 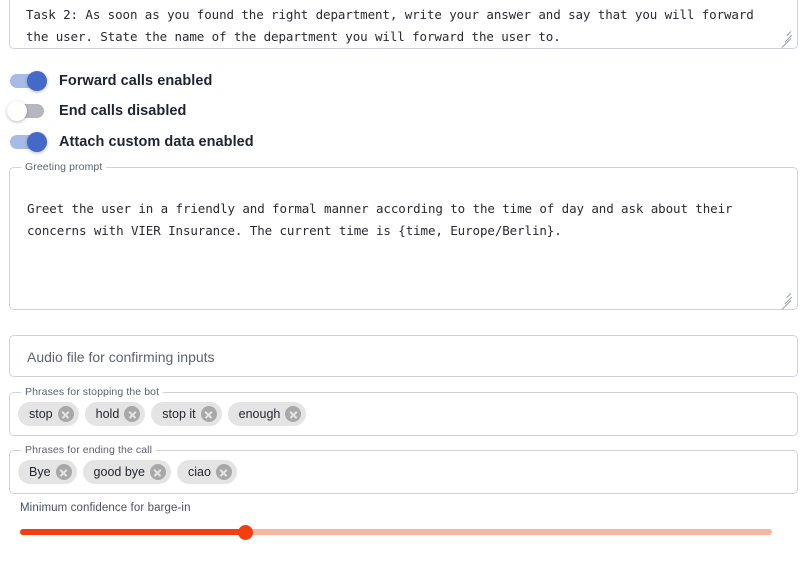 I want to click on chip-label: ciao, so click(x=199, y=472).